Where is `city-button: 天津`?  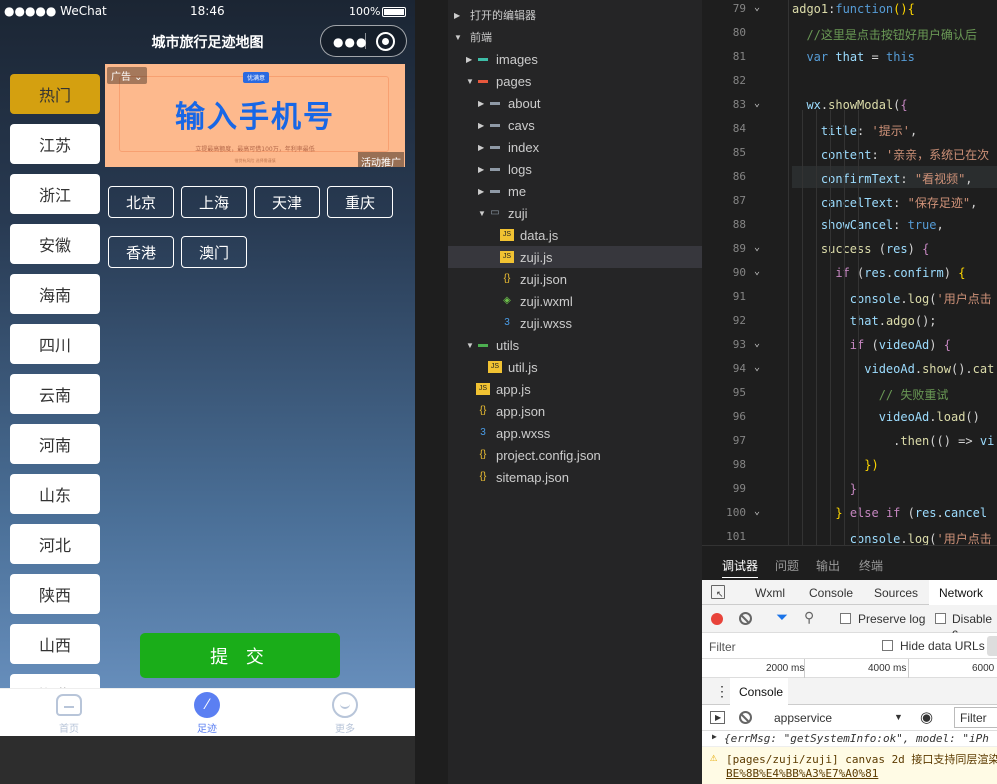 city-button: 天津 is located at coordinates (287, 202).